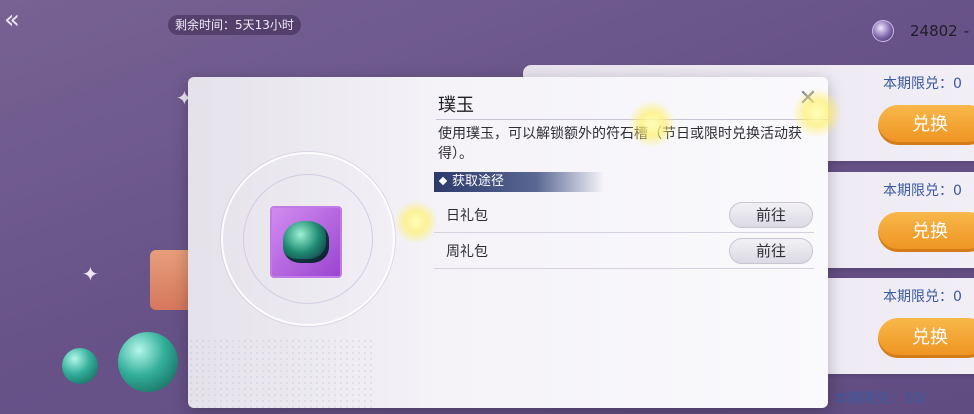 The image size is (974, 414). I want to click on source-label: 周礼包, so click(467, 252).